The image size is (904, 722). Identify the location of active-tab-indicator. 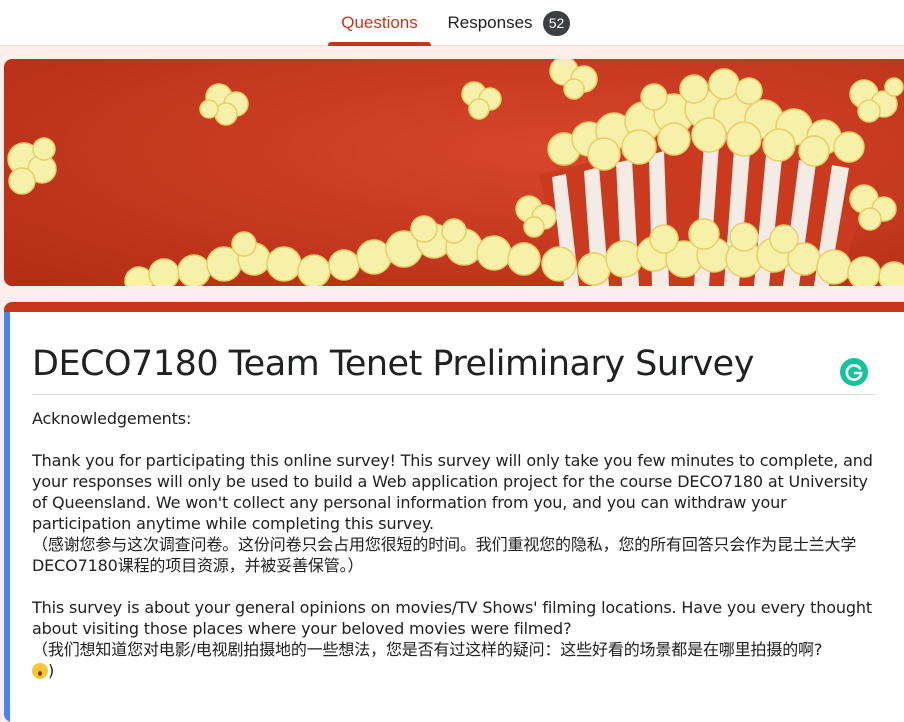
(379, 44).